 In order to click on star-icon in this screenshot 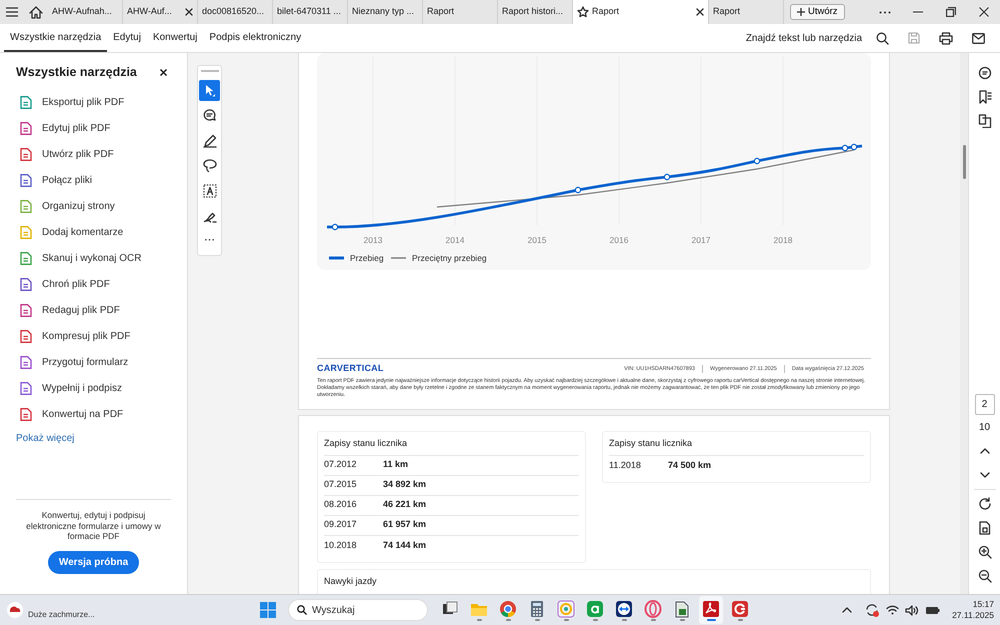, I will do `click(583, 12)`.